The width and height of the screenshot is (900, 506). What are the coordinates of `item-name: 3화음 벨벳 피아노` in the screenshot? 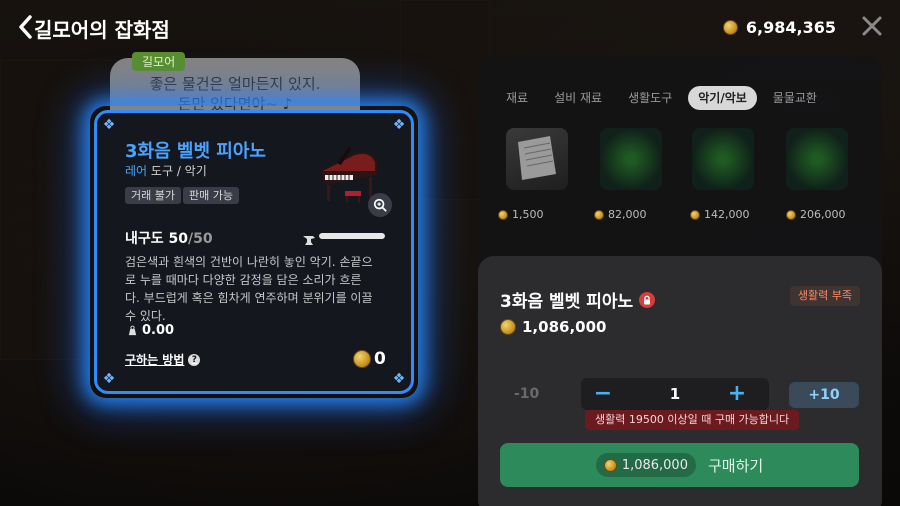 It's located at (195, 151).